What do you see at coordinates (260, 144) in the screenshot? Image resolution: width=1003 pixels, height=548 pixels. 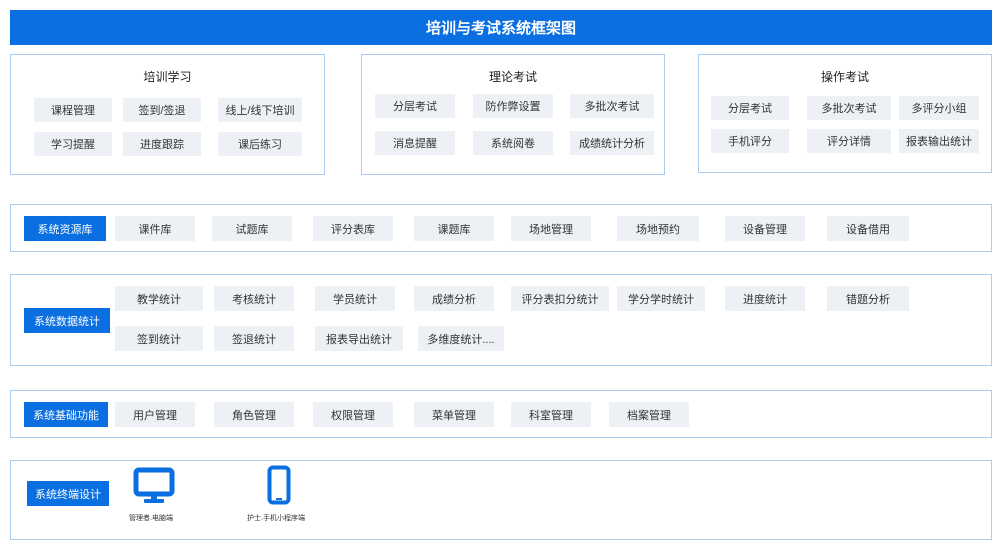 I see `training-item: 课后练习` at bounding box center [260, 144].